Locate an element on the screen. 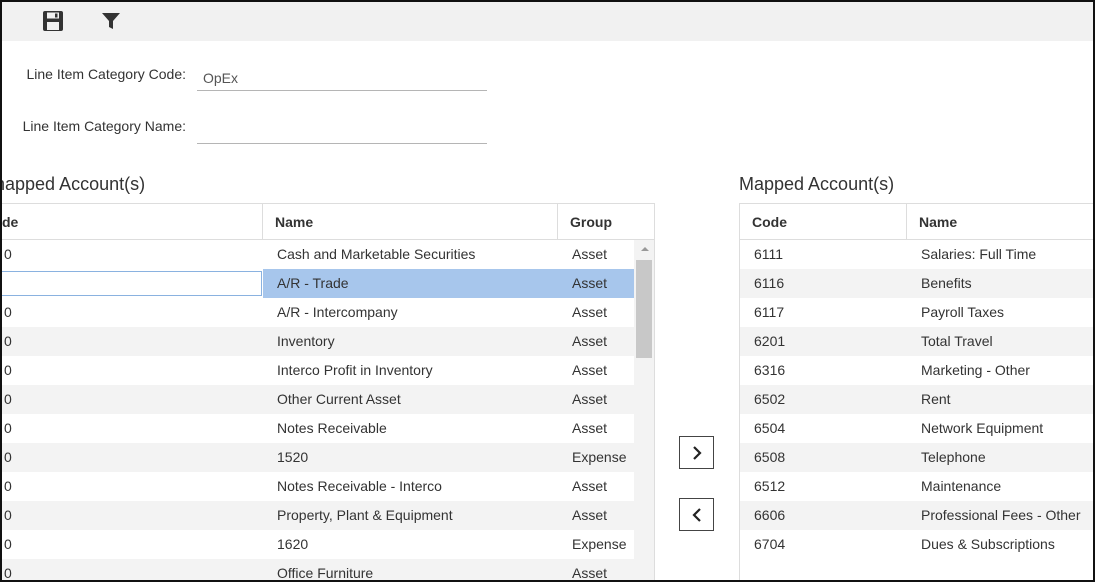 This screenshot has width=1095, height=582. code-cell: 6704 is located at coordinates (770, 544).